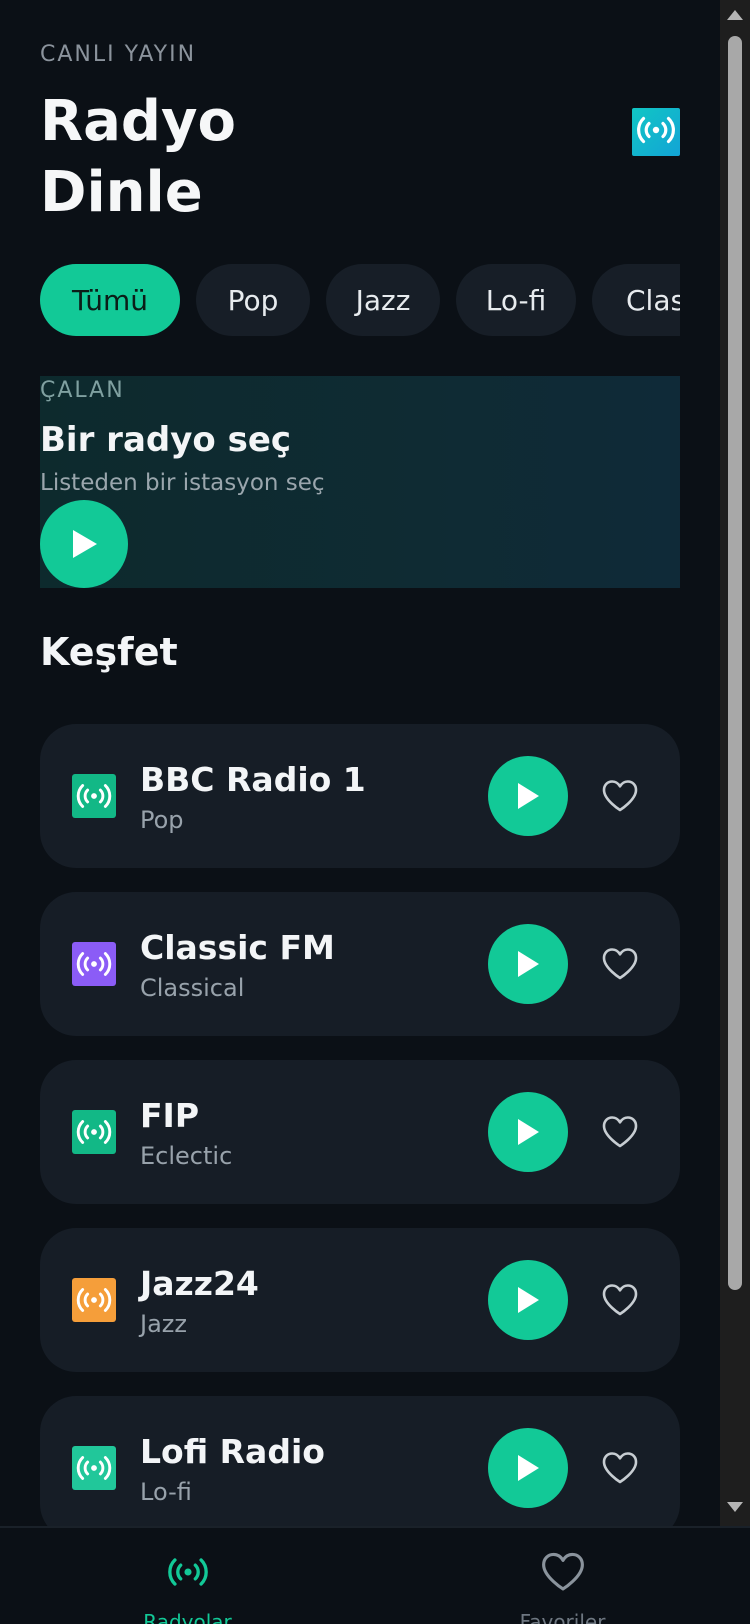 This screenshot has height=1624, width=750. What do you see at coordinates (636, 300) in the screenshot?
I see `filter-chip-classical: Classical` at bounding box center [636, 300].